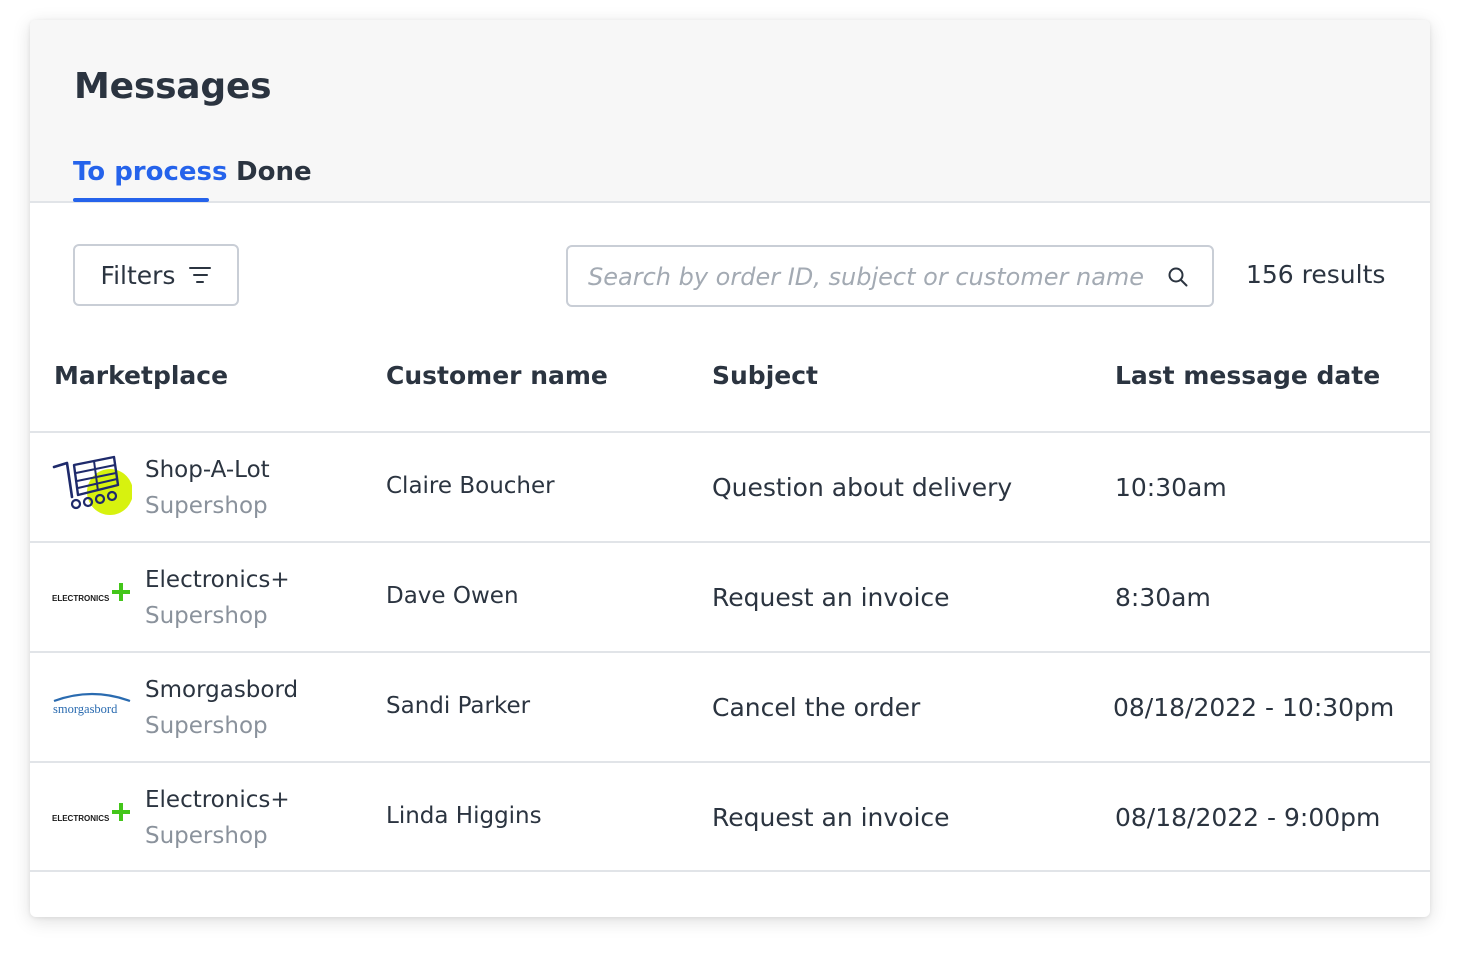 The image size is (1460, 957). What do you see at coordinates (150, 172) in the screenshot?
I see `tab-to-process: To process` at bounding box center [150, 172].